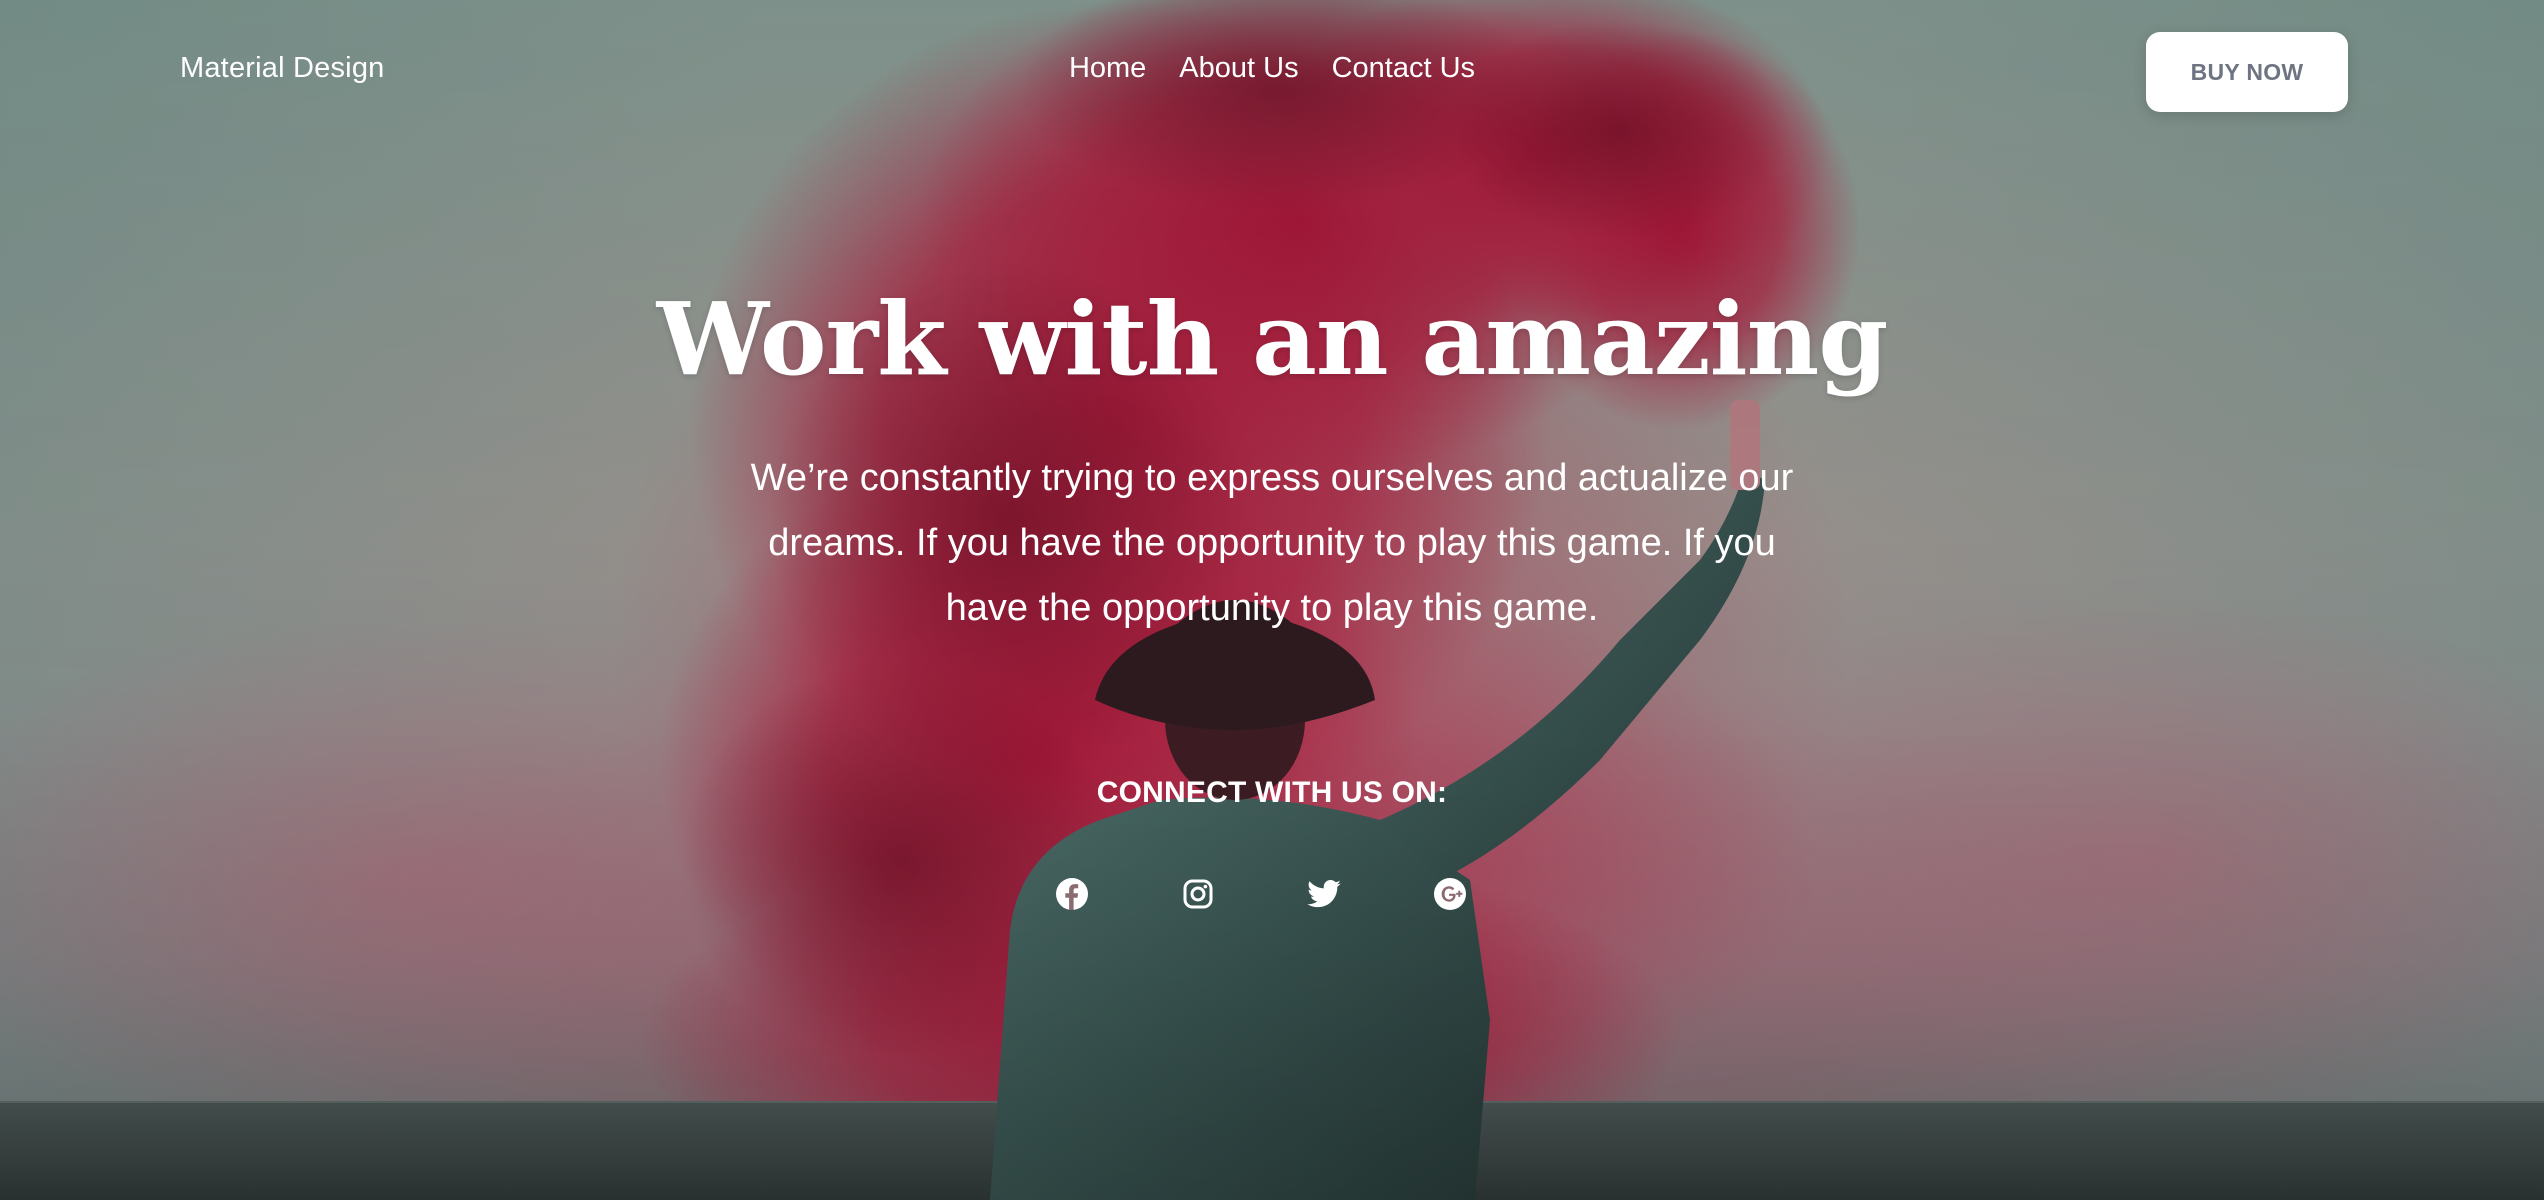 The height and width of the screenshot is (1202, 2544). Describe the element at coordinates (1272, 339) in the screenshot. I see `hero-title: Work with an amazing` at that location.